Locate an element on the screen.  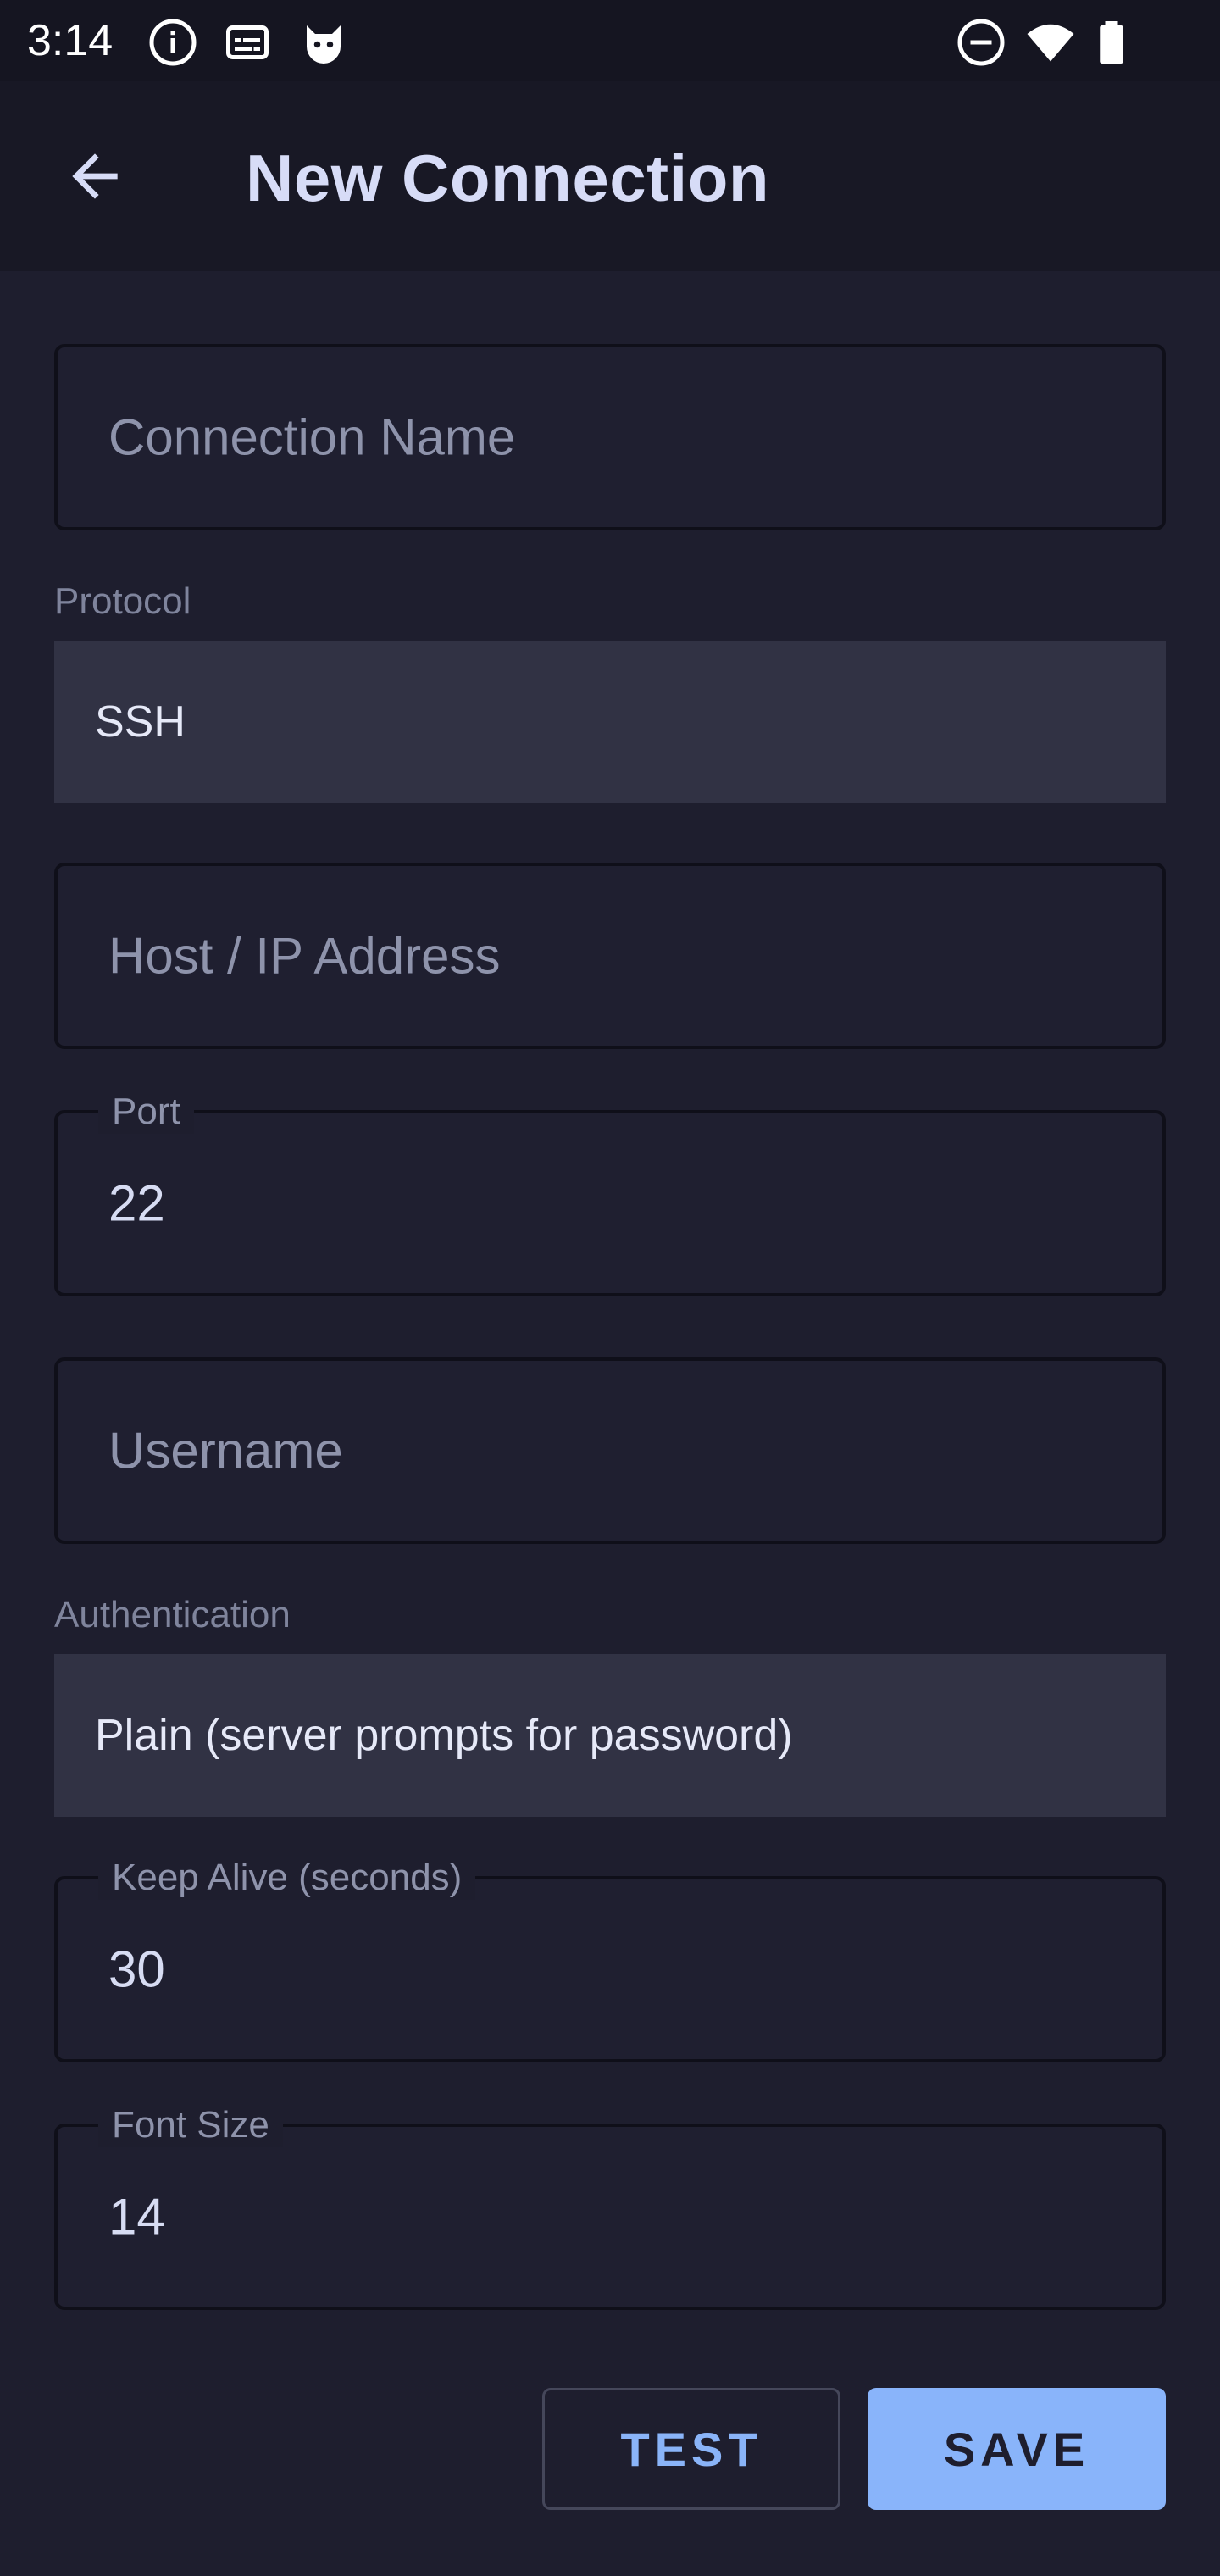
battery-icon is located at coordinates (1111, 42).